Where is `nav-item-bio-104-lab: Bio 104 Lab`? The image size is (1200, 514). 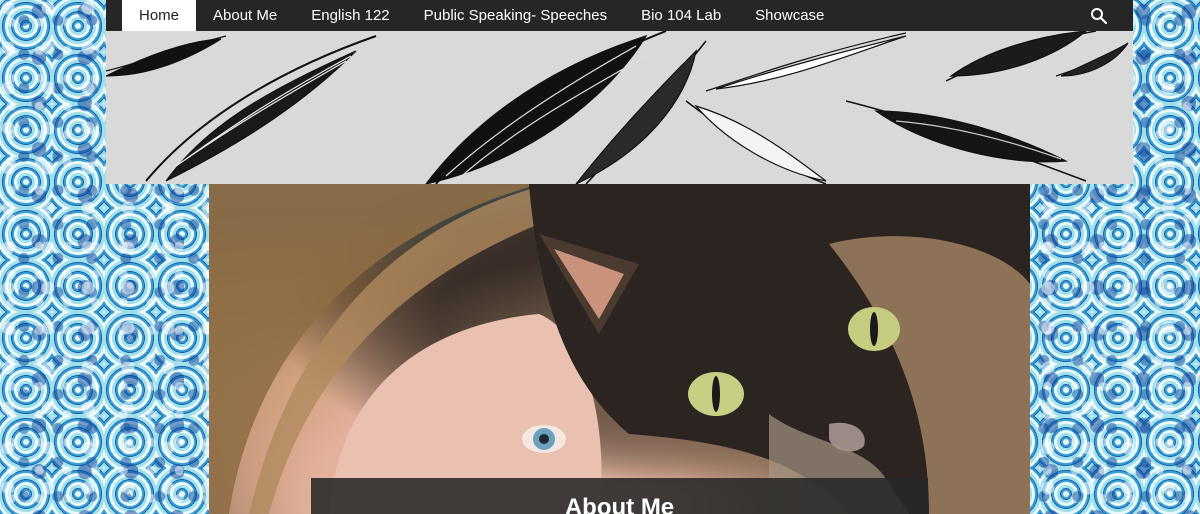
nav-item-bio-104-lab: Bio 104 Lab is located at coordinates (681, 15).